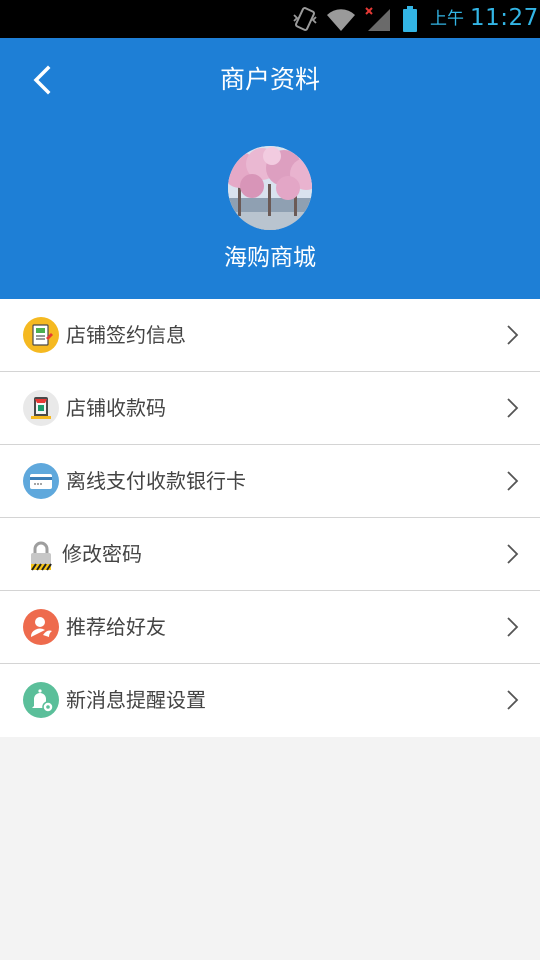  What do you see at coordinates (270, 408) in the screenshot?
I see `menu-item-shop-qrcode: 店铺收款码` at bounding box center [270, 408].